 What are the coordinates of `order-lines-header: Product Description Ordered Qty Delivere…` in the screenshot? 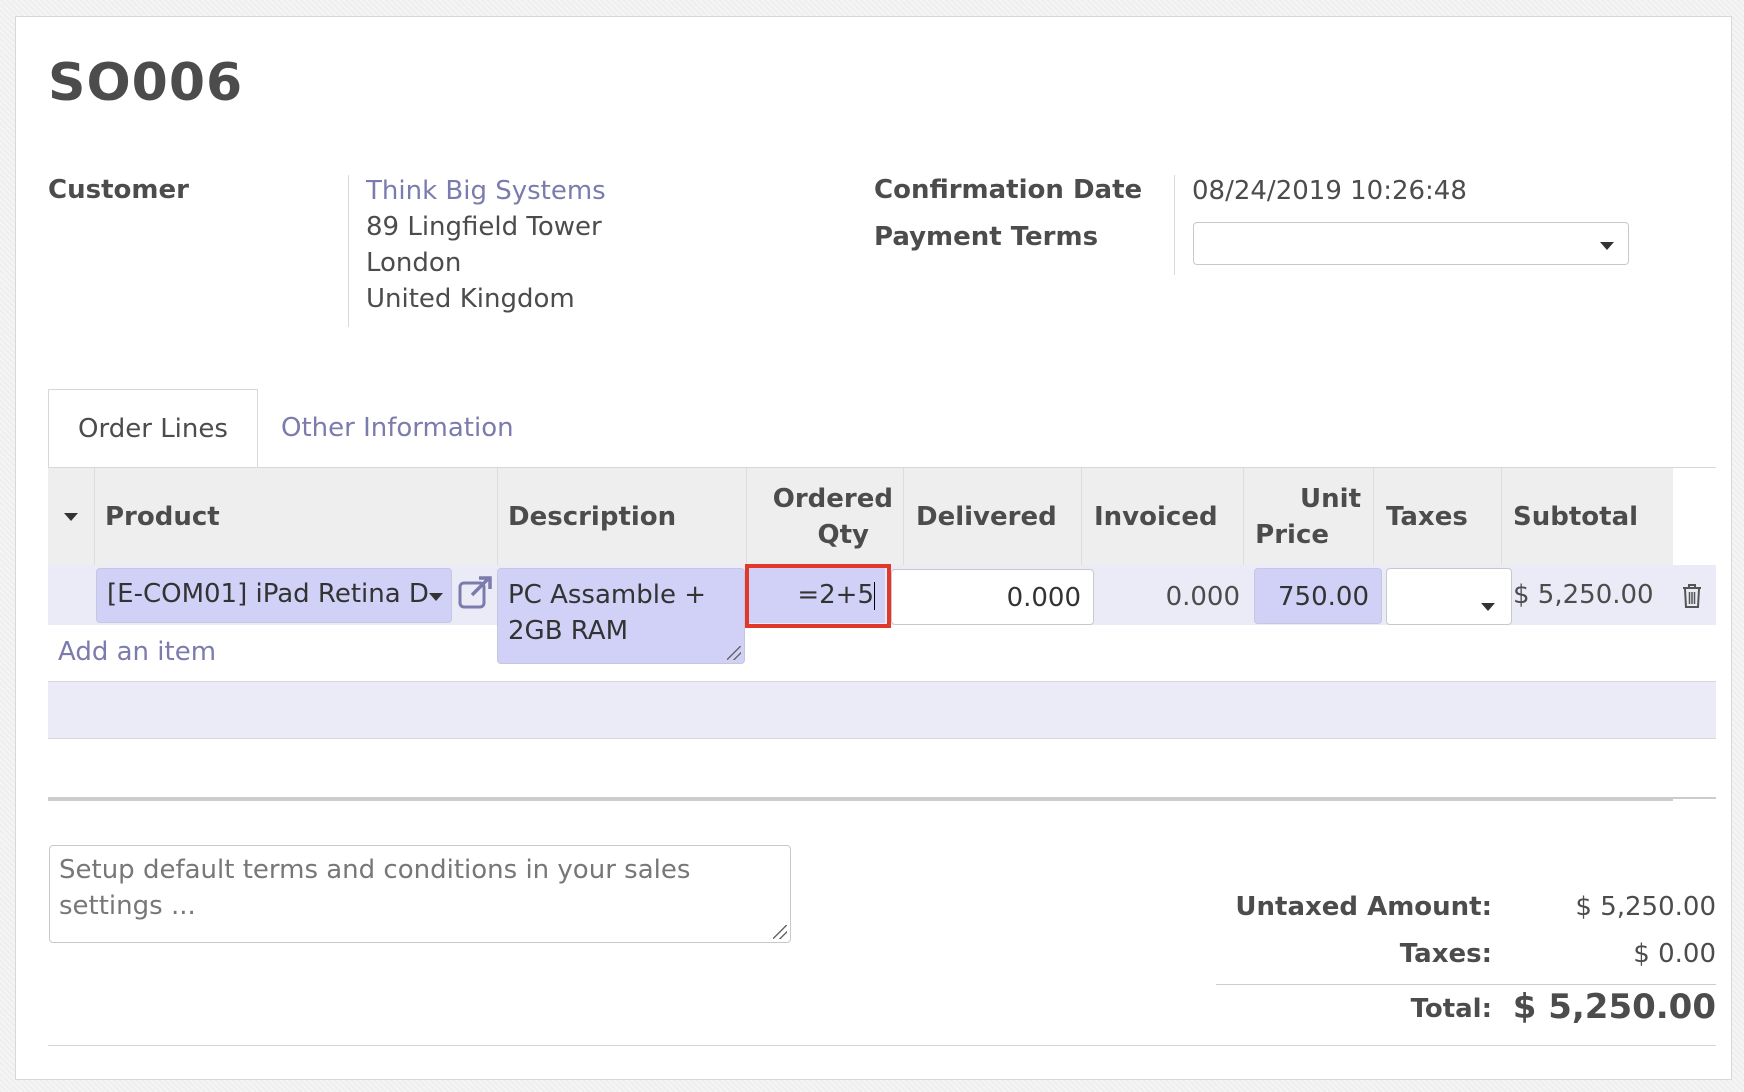 It's located at (860, 516).